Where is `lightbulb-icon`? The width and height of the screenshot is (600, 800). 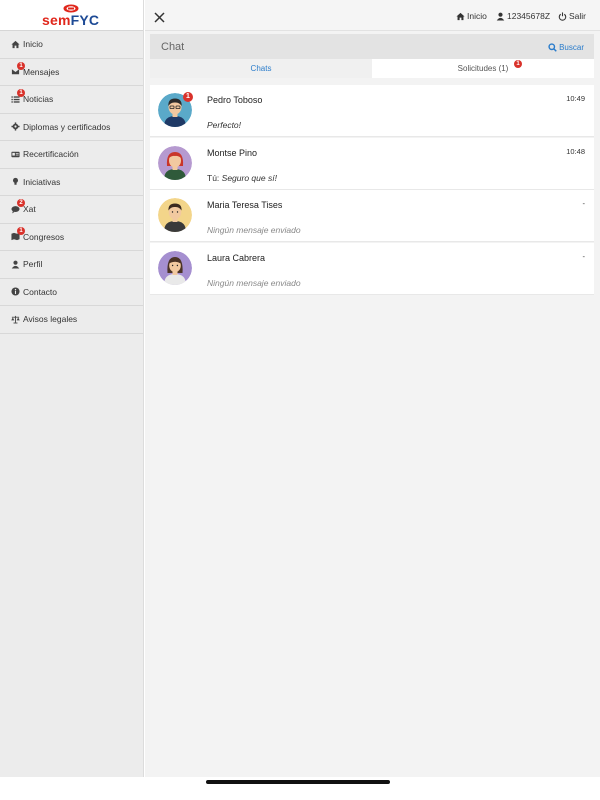 lightbulb-icon is located at coordinates (15, 182).